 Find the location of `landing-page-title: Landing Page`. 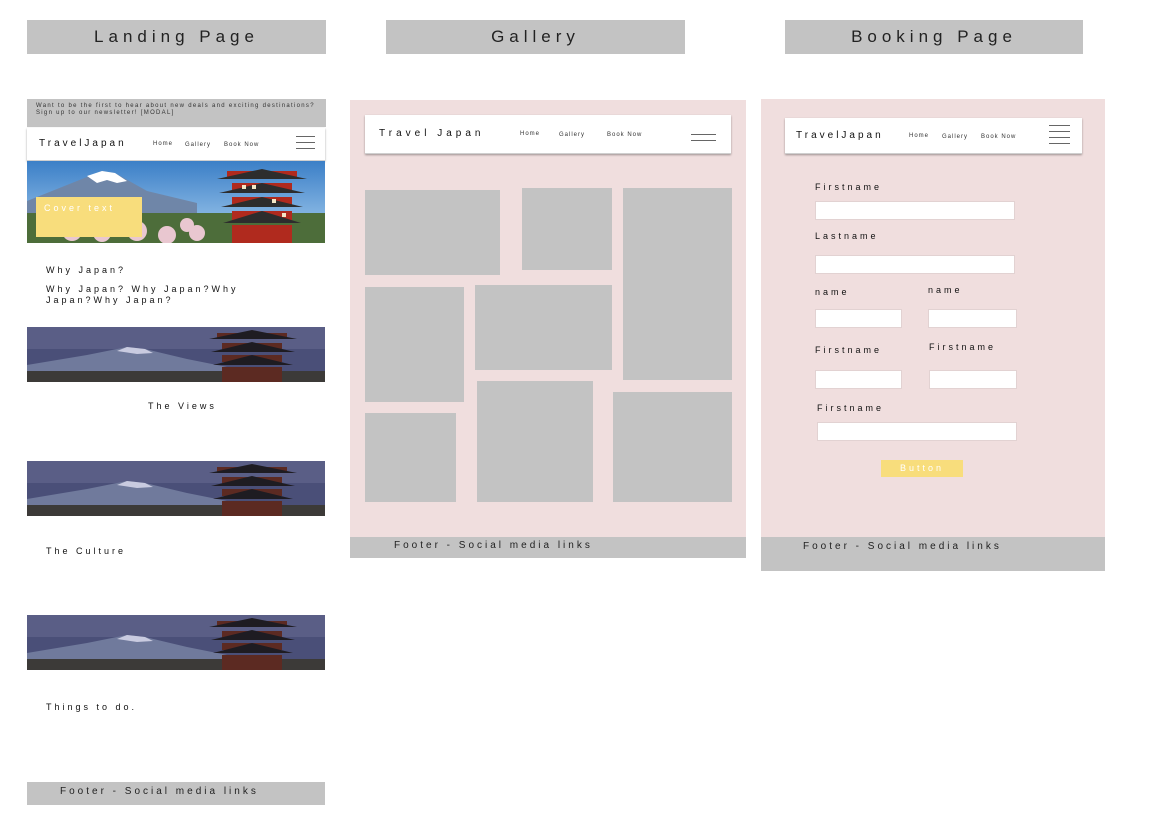

landing-page-title: Landing Page is located at coordinates (176, 37).